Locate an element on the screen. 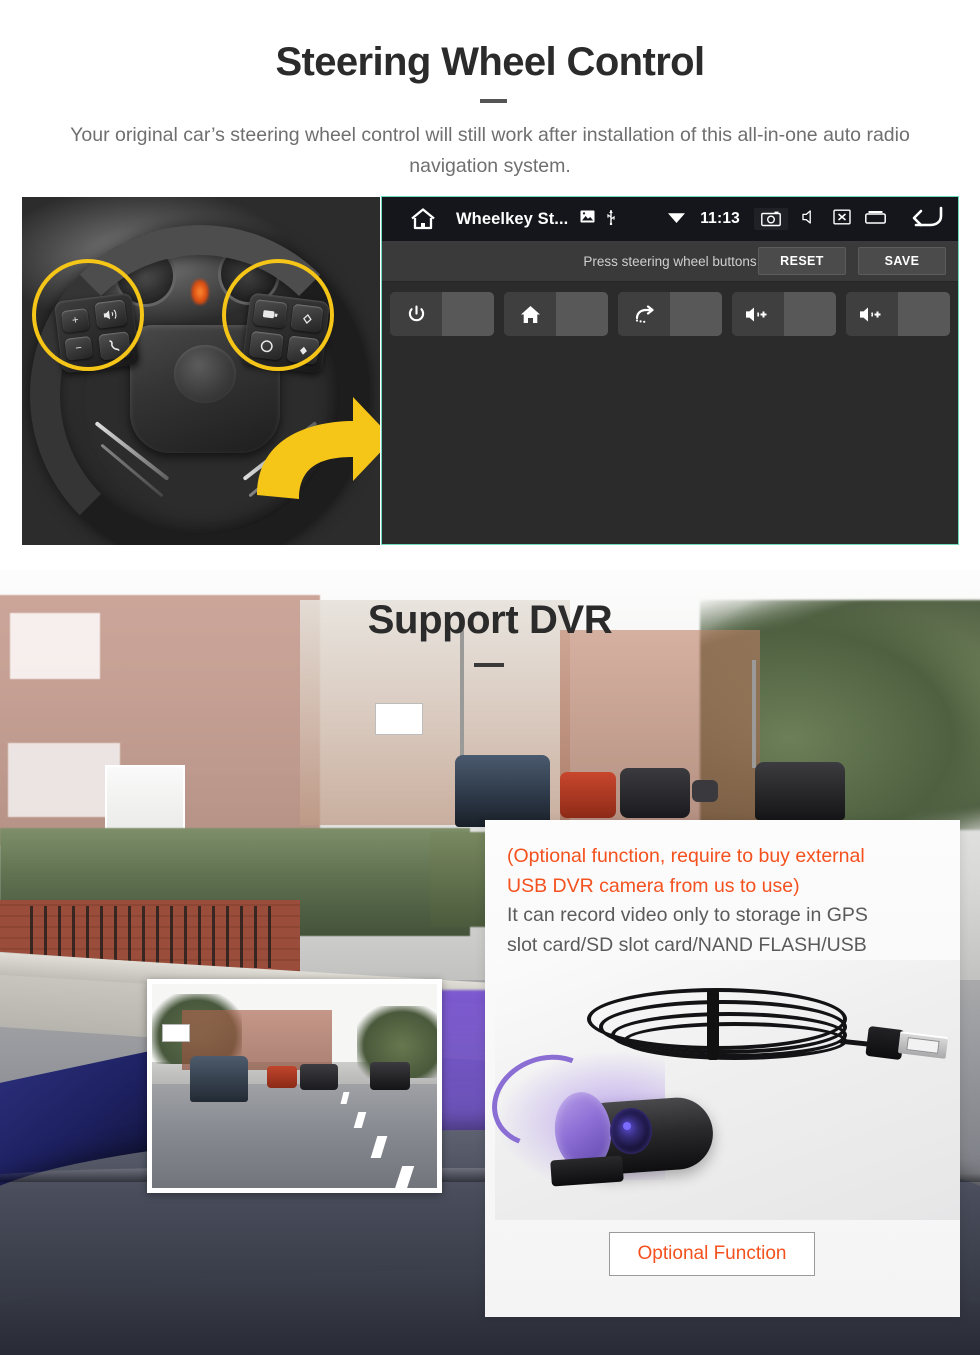  car-red is located at coordinates (588, 795).